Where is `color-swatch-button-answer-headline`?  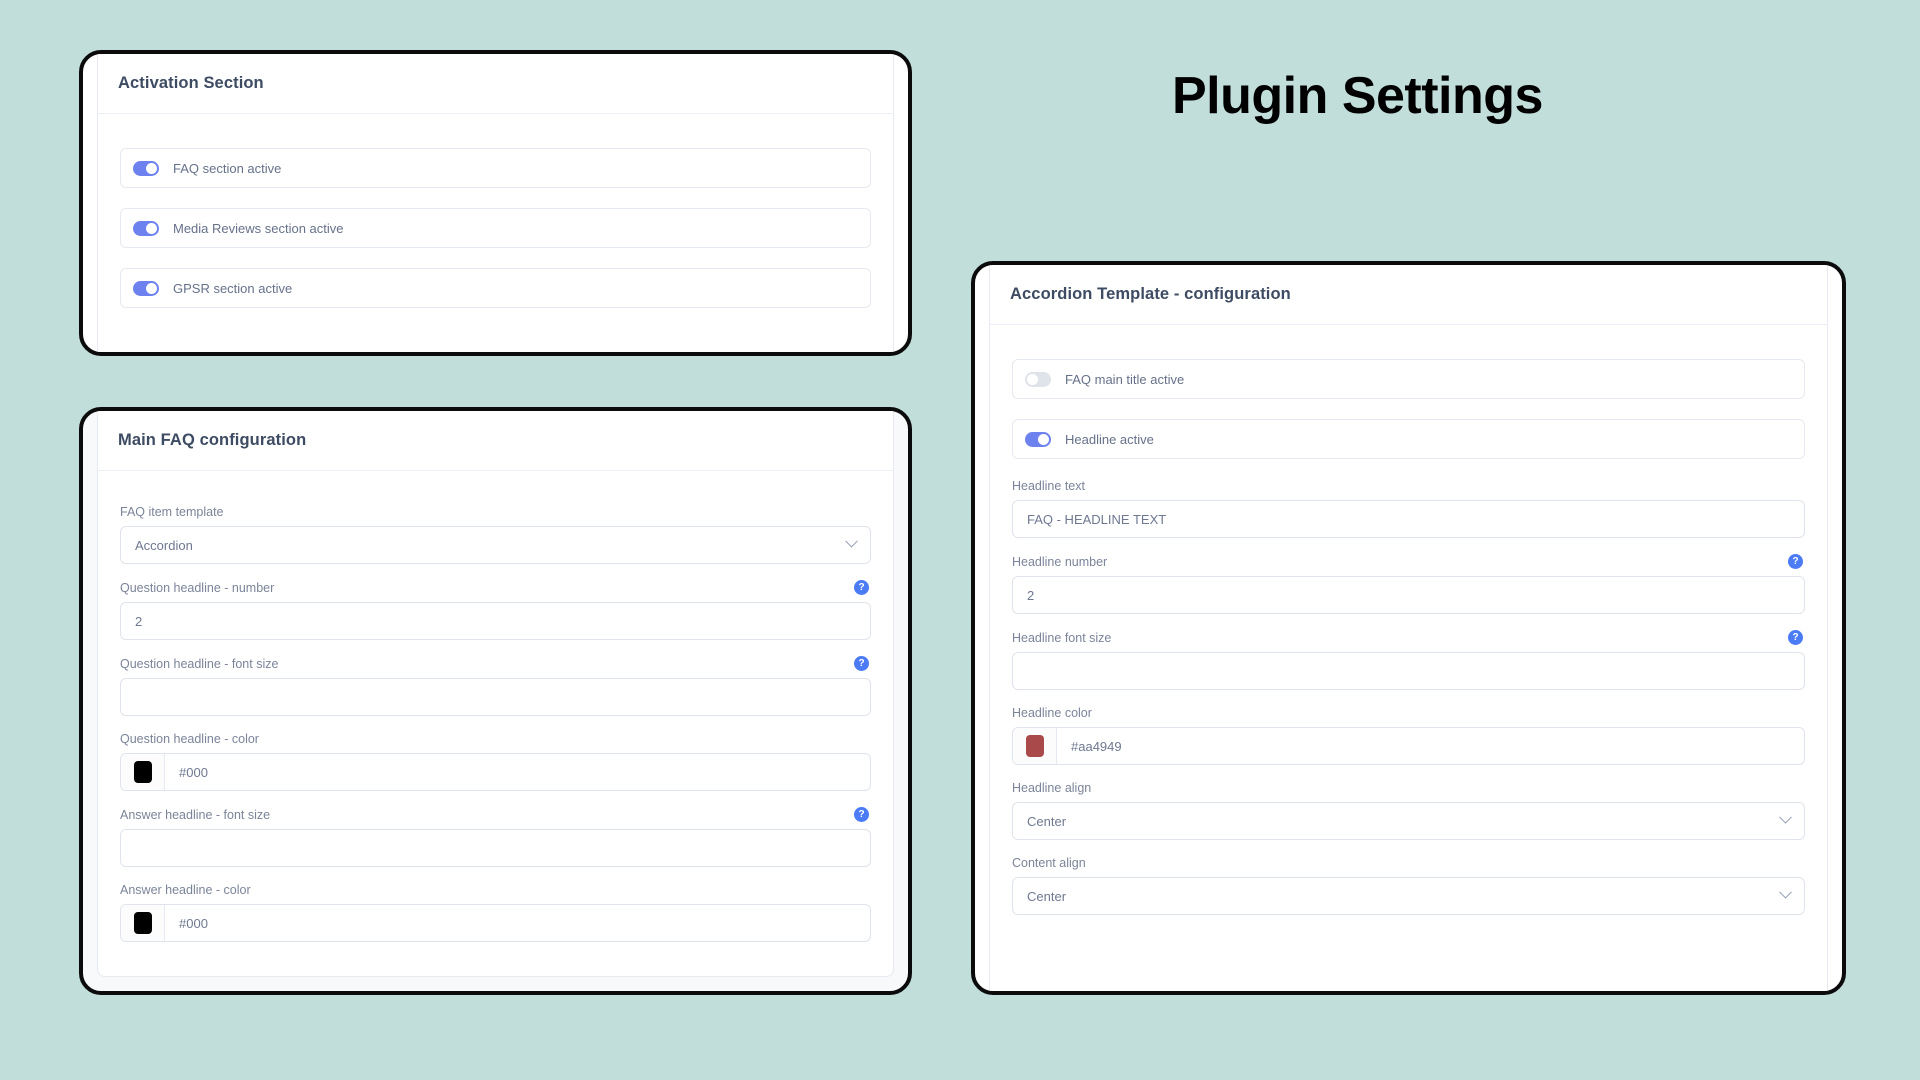
color-swatch-button-answer-headline is located at coordinates (143, 923).